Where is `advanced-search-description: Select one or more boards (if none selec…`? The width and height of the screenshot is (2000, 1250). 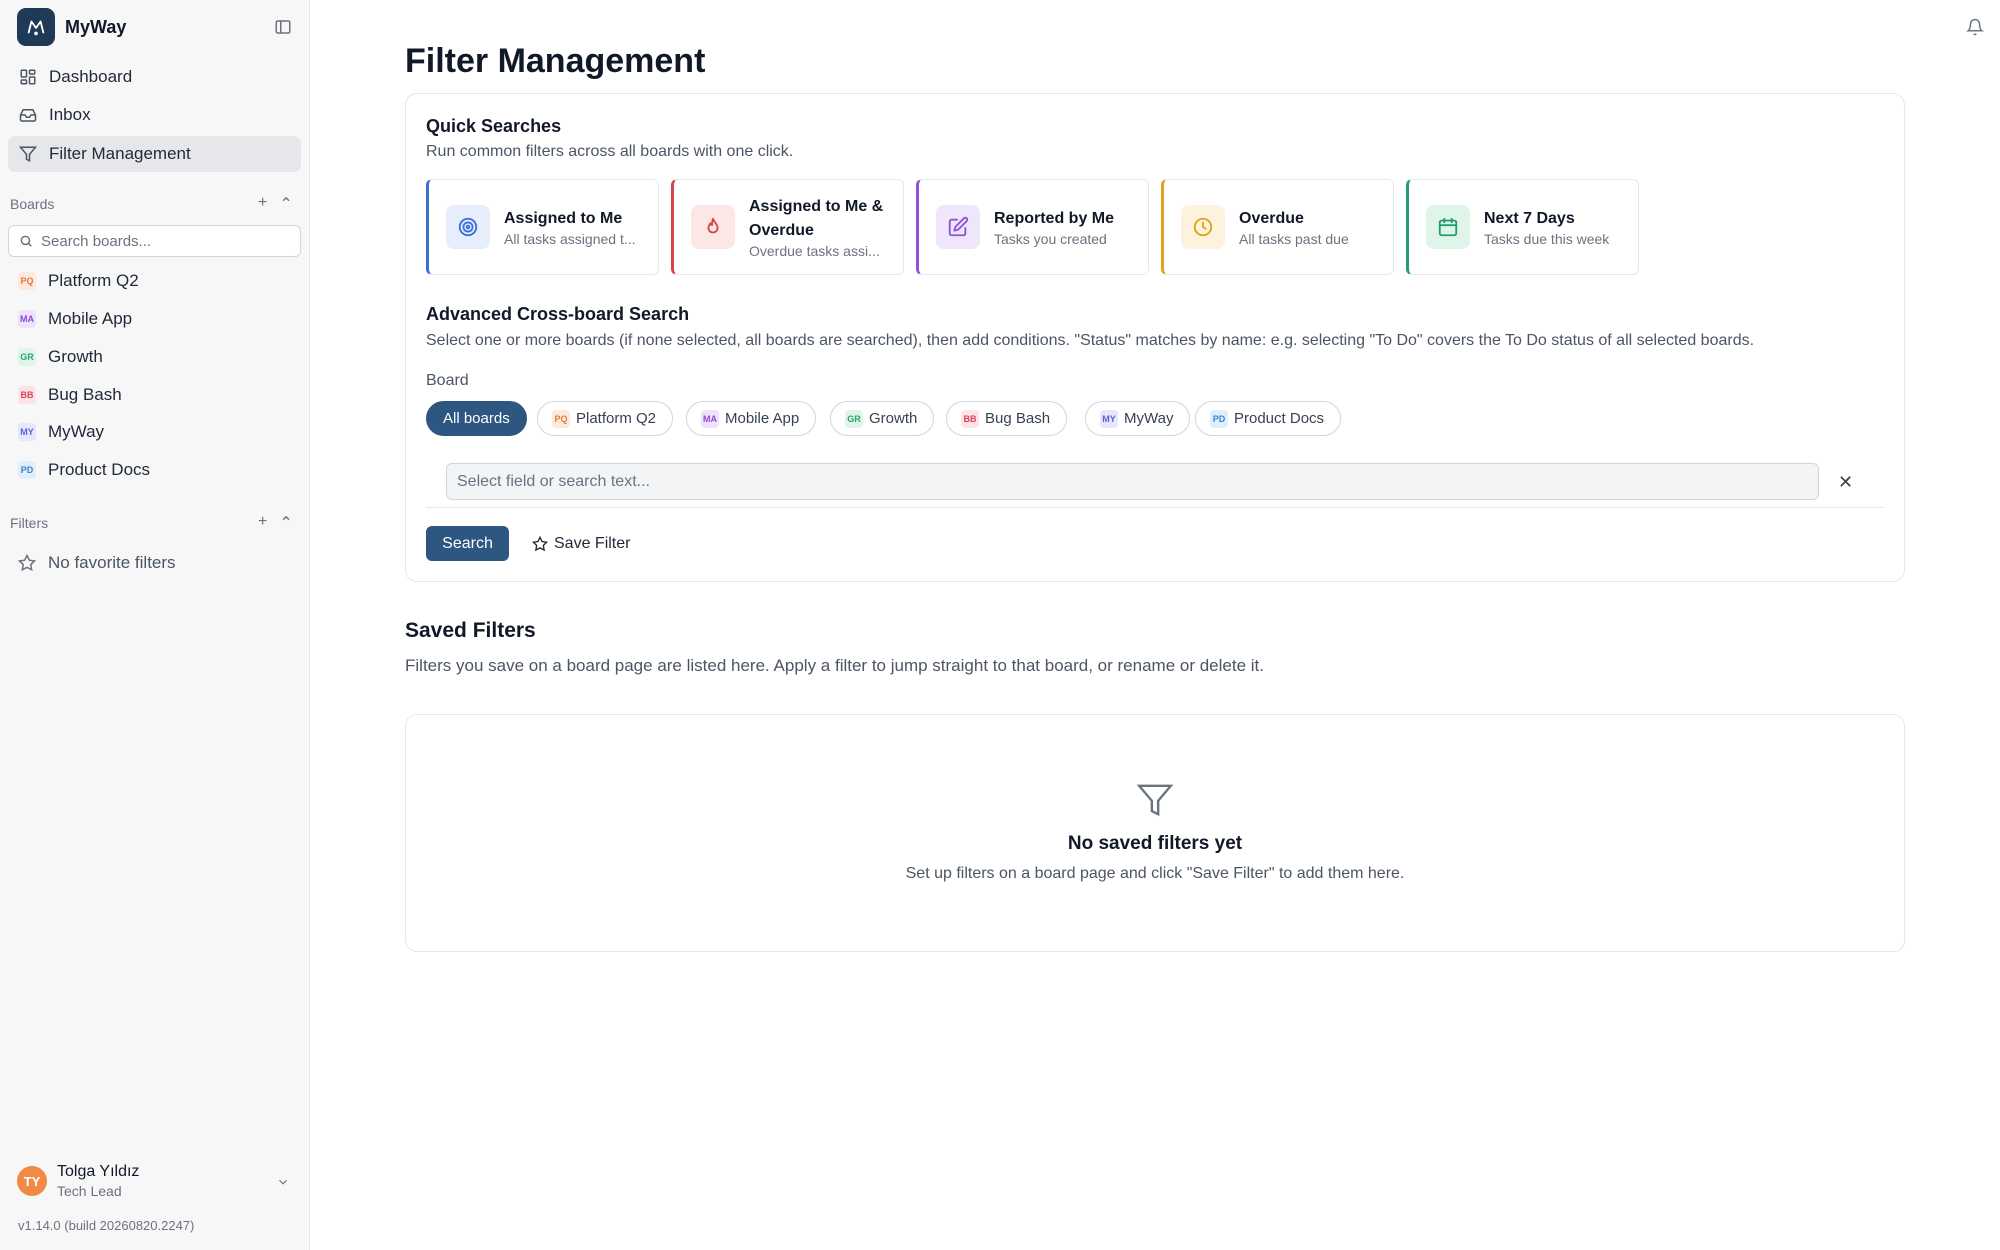 advanced-search-description: Select one or more boards (if none selec… is located at coordinates (1090, 340).